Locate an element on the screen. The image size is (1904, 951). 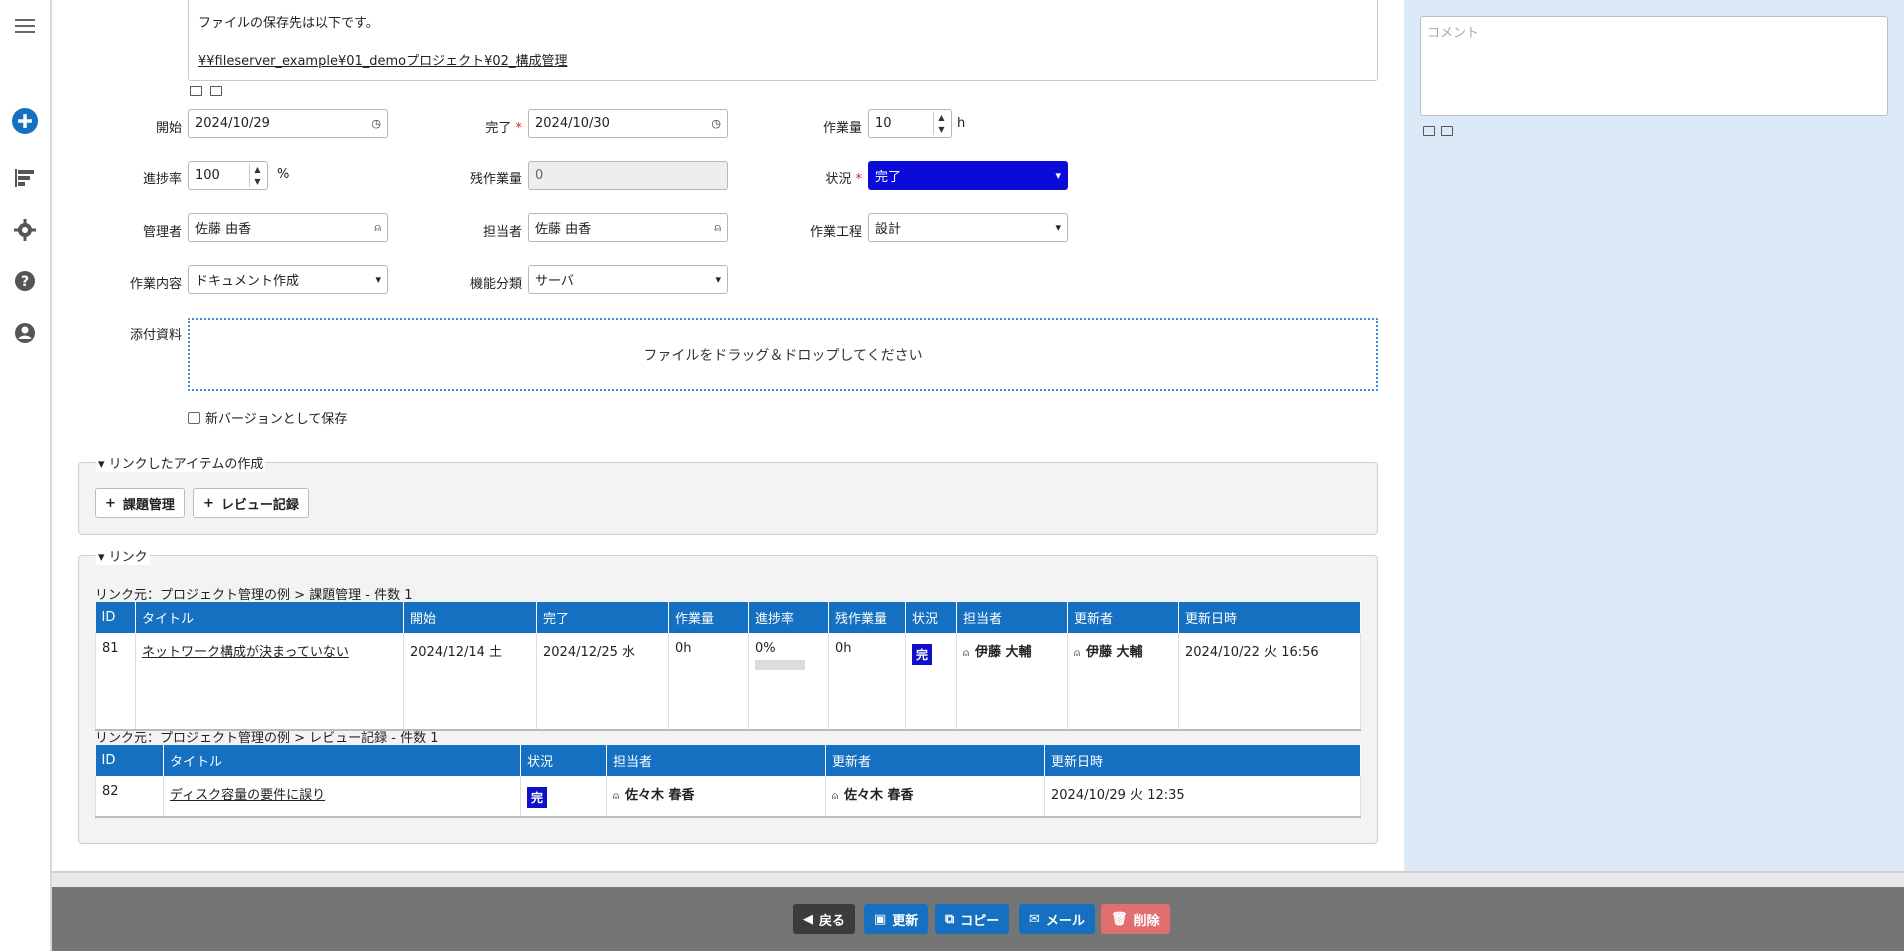
links-legend: ▾ リンク is located at coordinates (123, 555).